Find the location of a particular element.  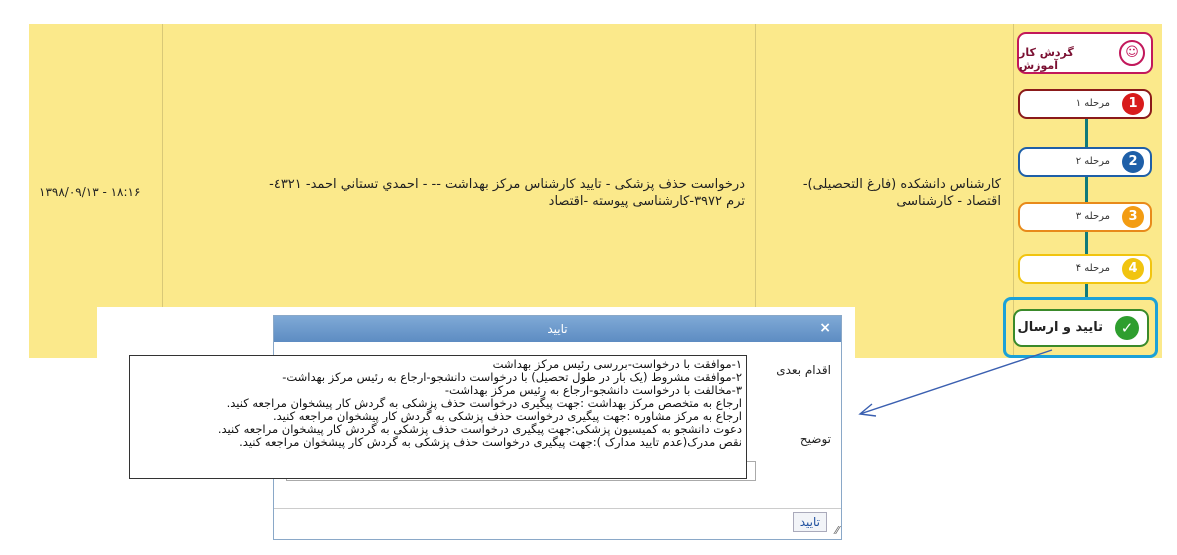

callout-arrow is located at coordinates (955, 383).